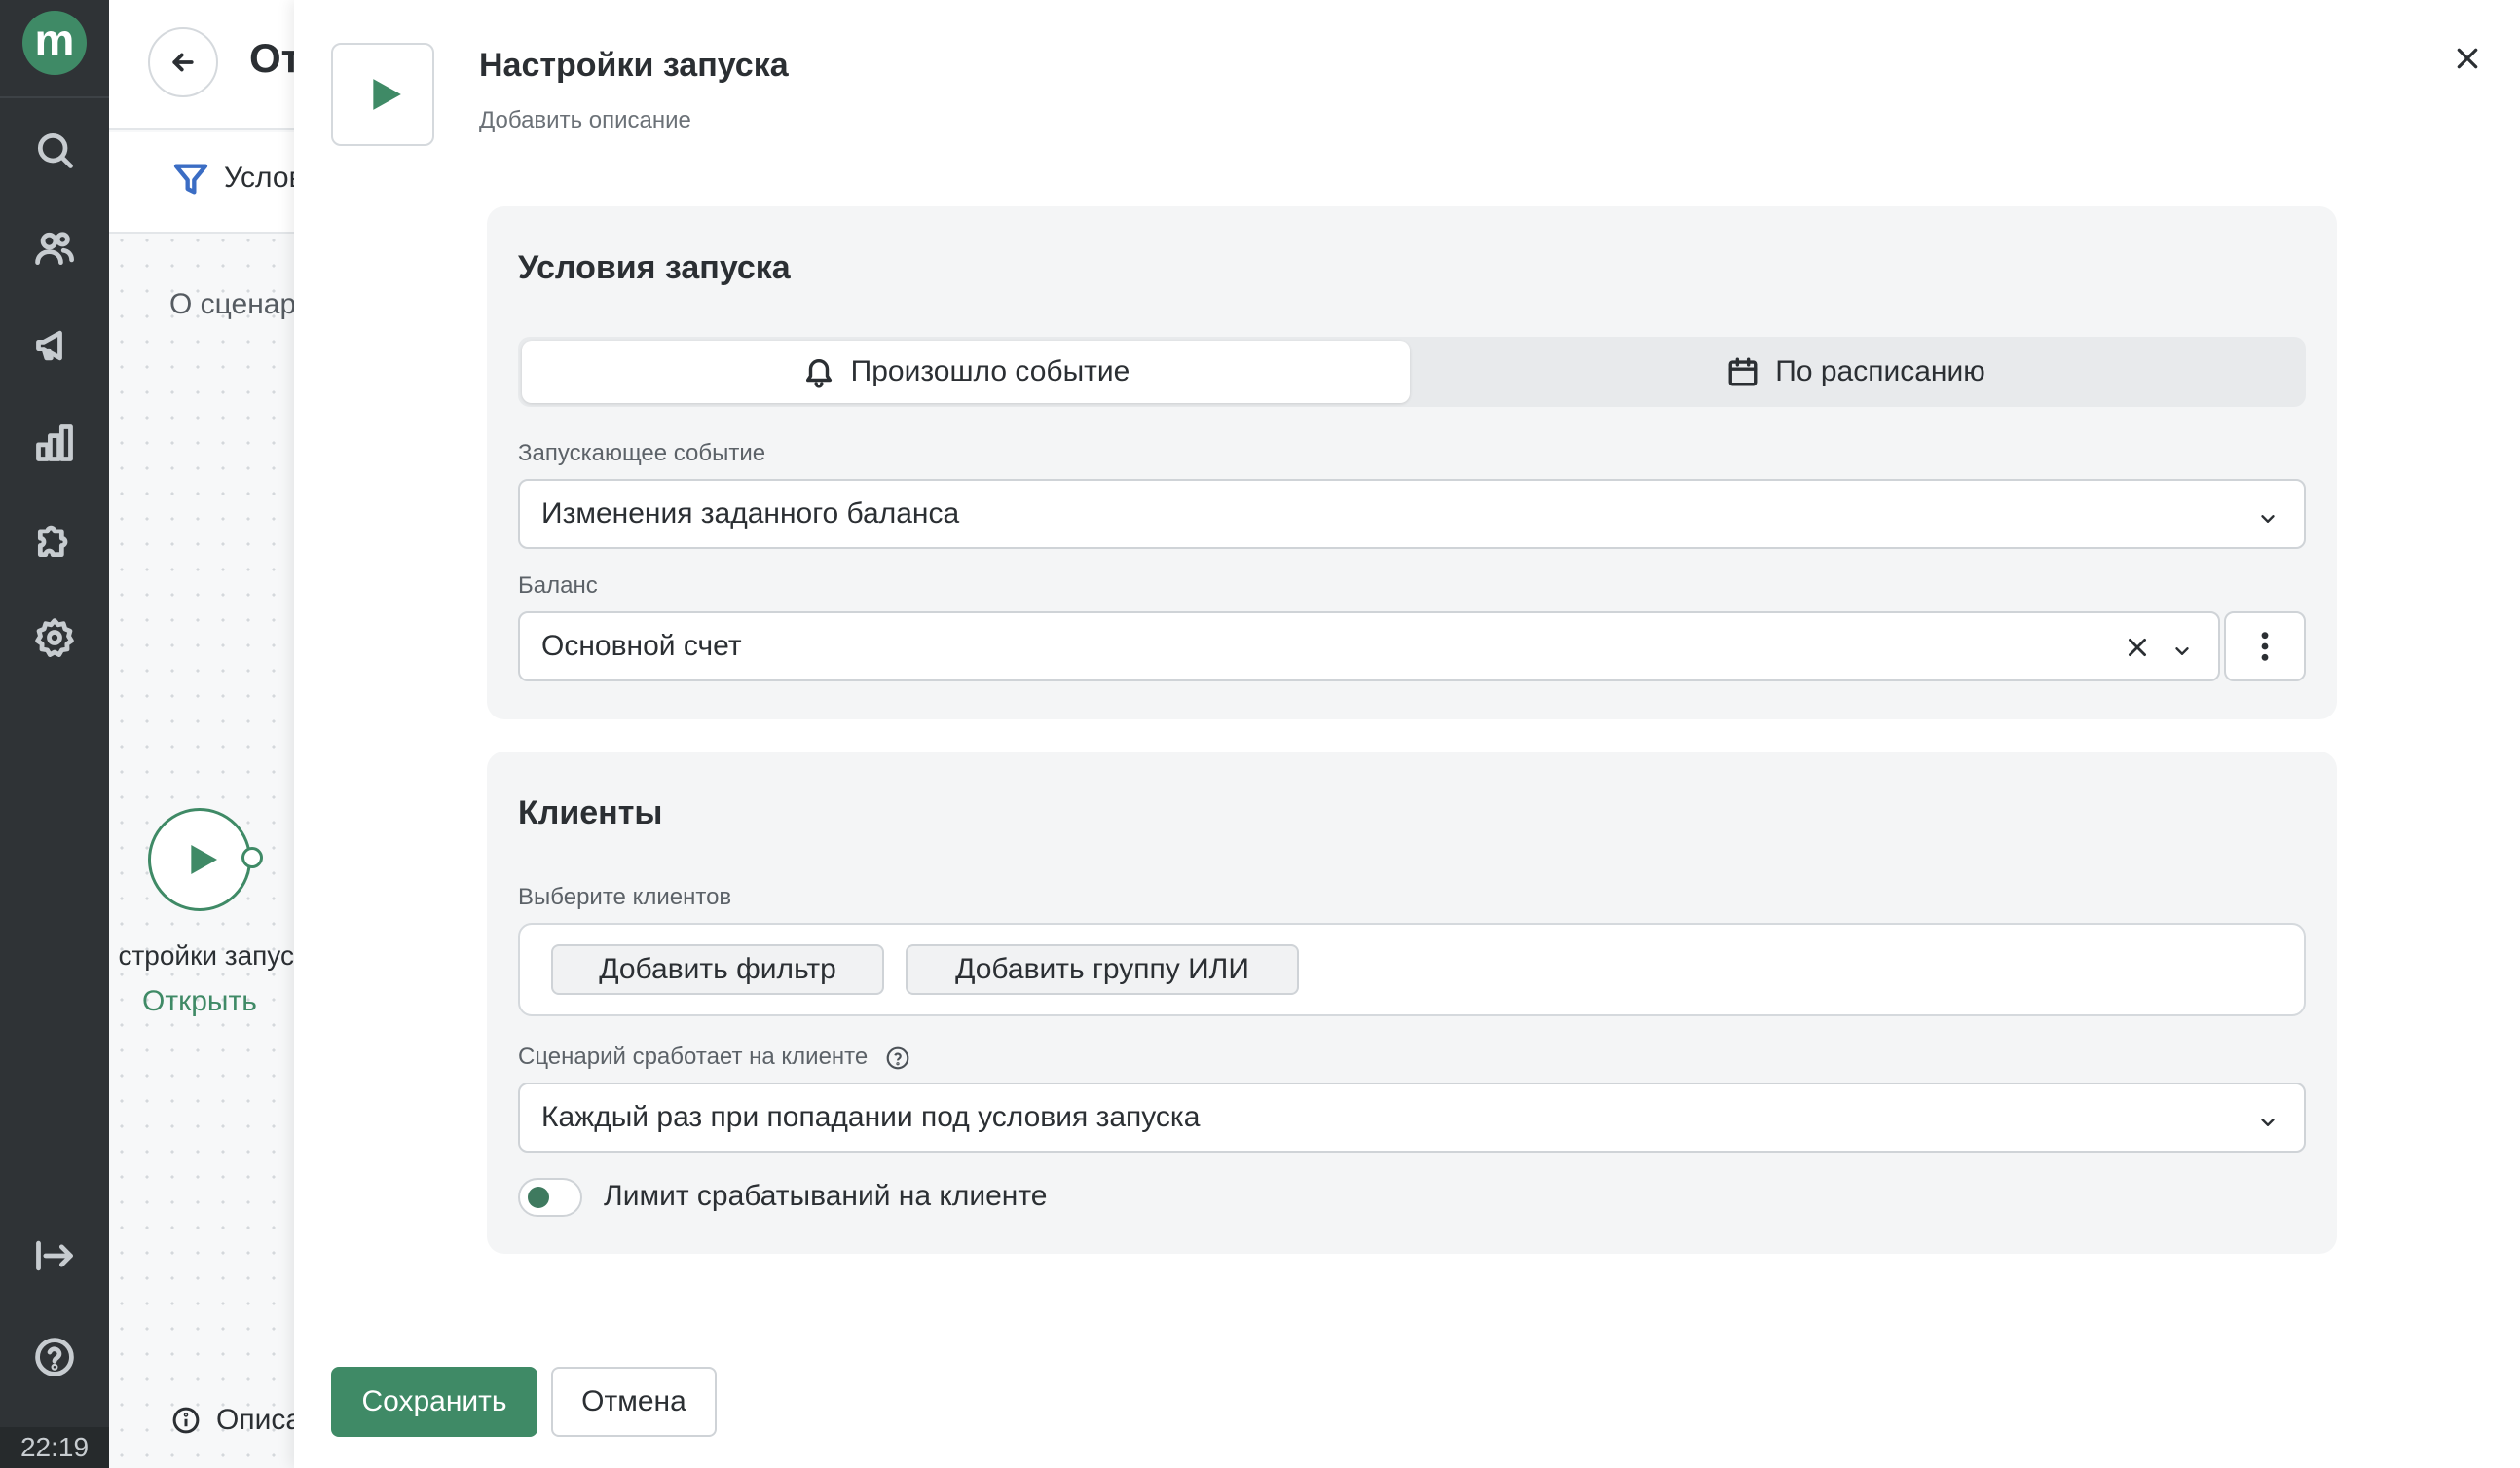  What do you see at coordinates (54, 248) in the screenshot?
I see `users-icon` at bounding box center [54, 248].